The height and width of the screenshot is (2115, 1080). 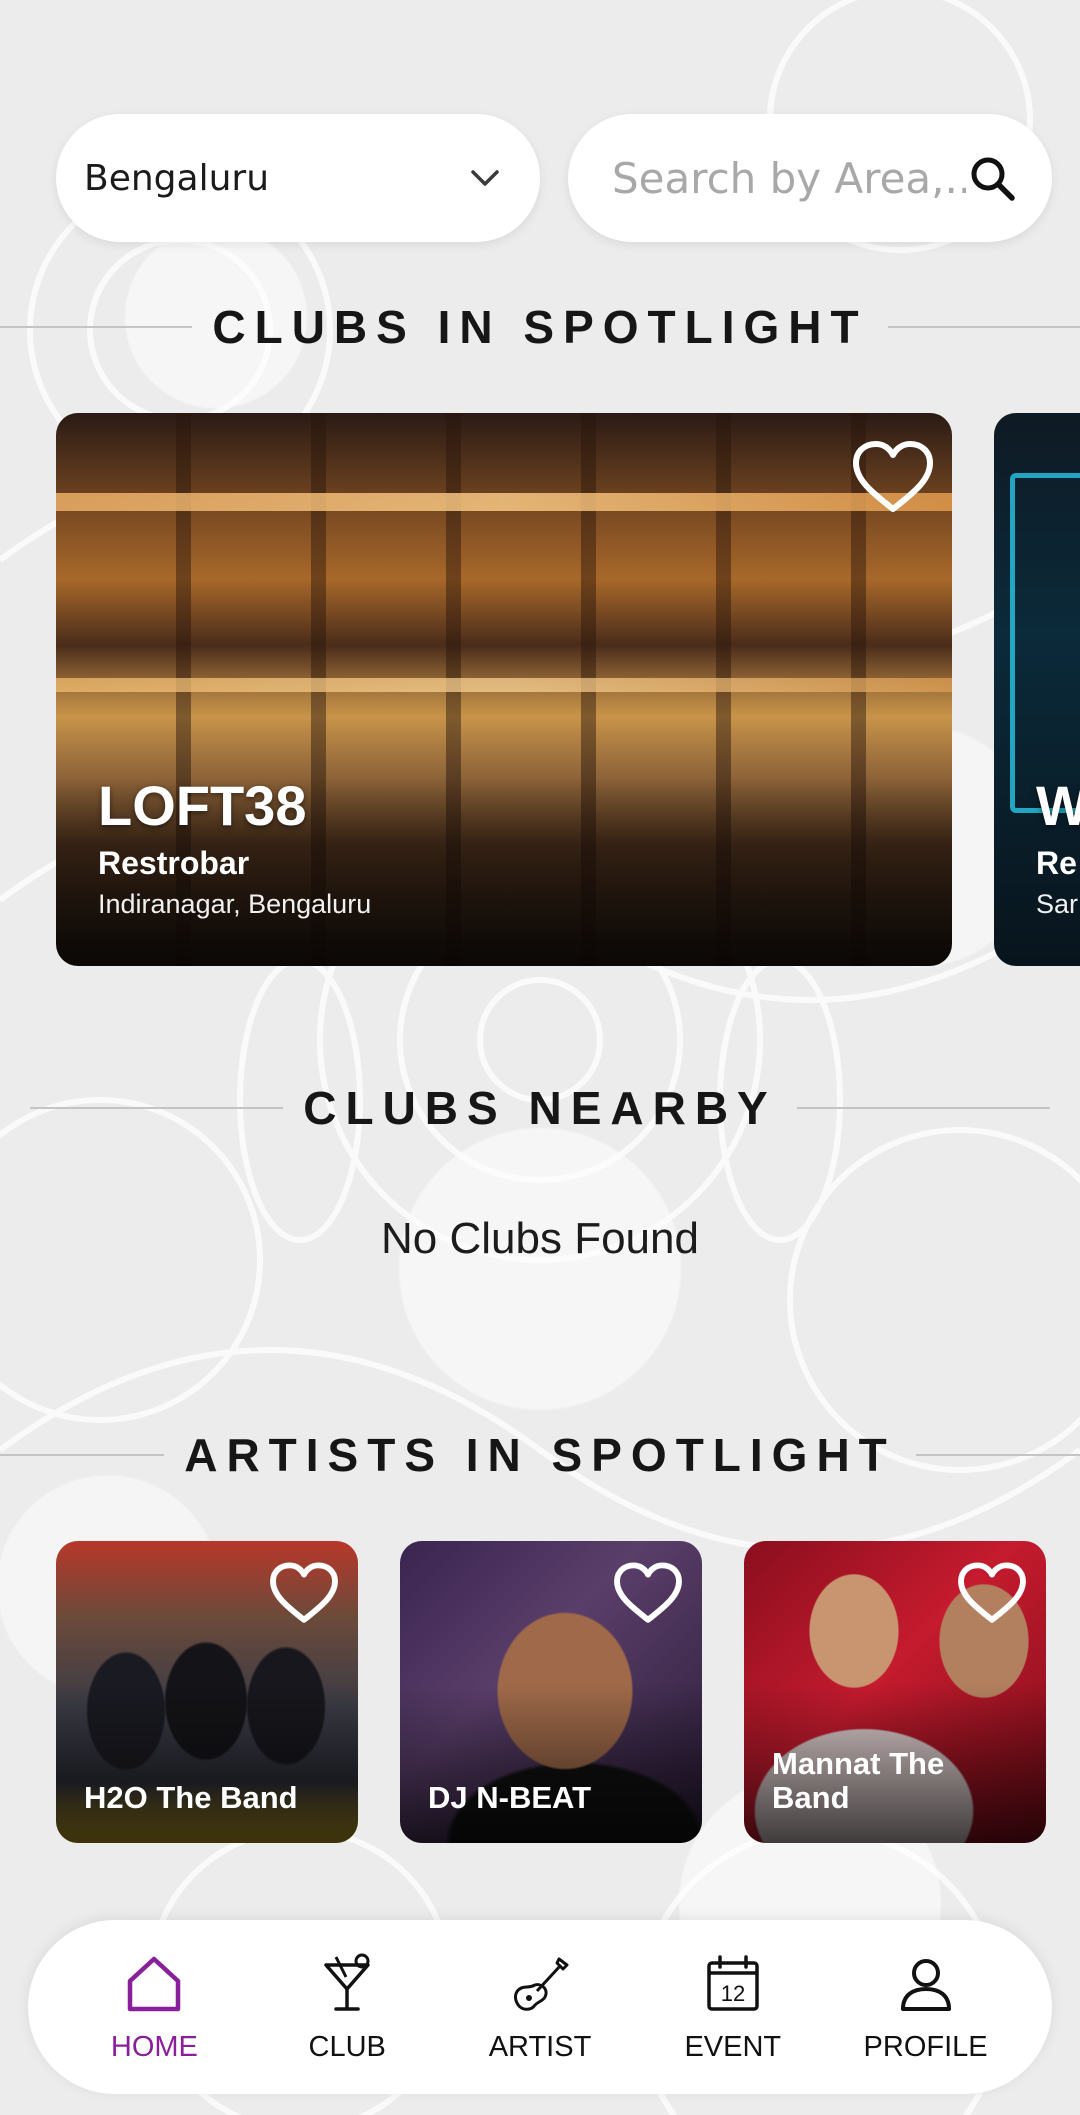 What do you see at coordinates (154, 1983) in the screenshot?
I see `home-icon` at bounding box center [154, 1983].